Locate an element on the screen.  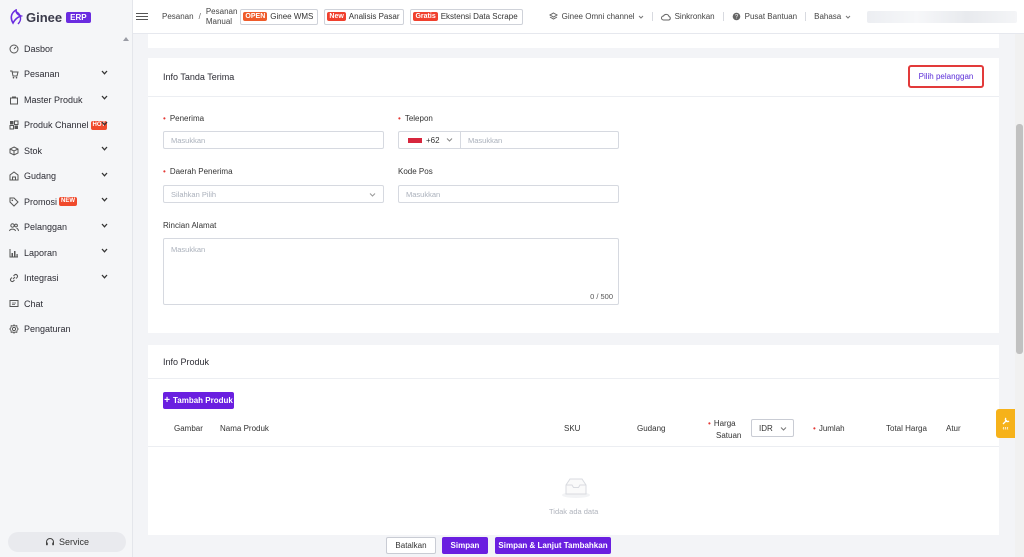
address-placeholder: Masukkan is located at coordinates (188, 249).